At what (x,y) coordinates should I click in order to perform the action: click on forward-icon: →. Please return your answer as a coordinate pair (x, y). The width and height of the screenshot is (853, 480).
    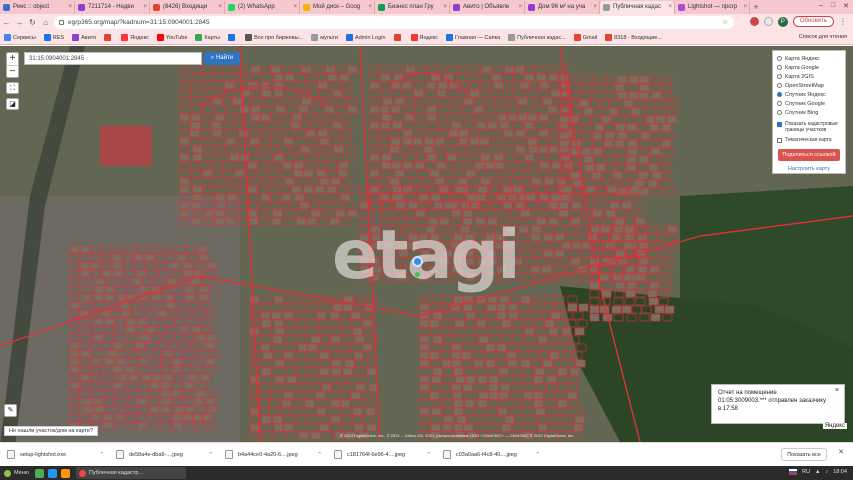
    Looking at the image, I should click on (19, 22).